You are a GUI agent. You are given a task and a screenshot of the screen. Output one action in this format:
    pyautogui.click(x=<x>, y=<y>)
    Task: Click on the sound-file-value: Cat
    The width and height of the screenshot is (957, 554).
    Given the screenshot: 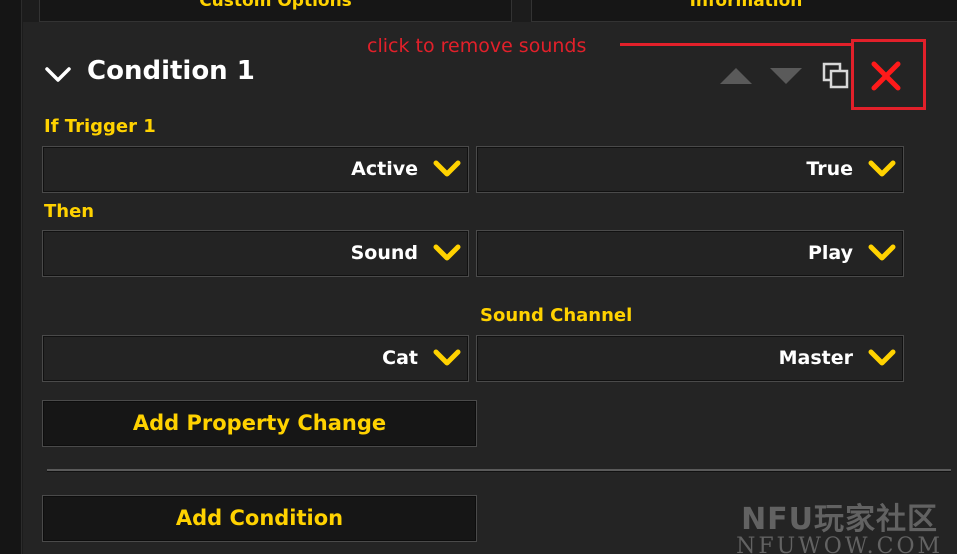 What is the action you would take?
    pyautogui.click(x=400, y=358)
    